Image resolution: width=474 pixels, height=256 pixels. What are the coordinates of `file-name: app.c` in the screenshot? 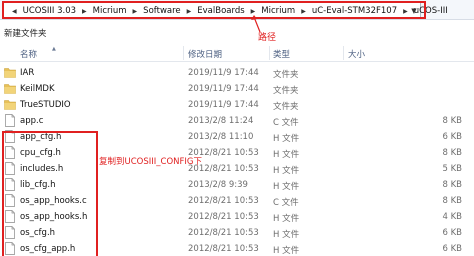 It's located at (32, 121).